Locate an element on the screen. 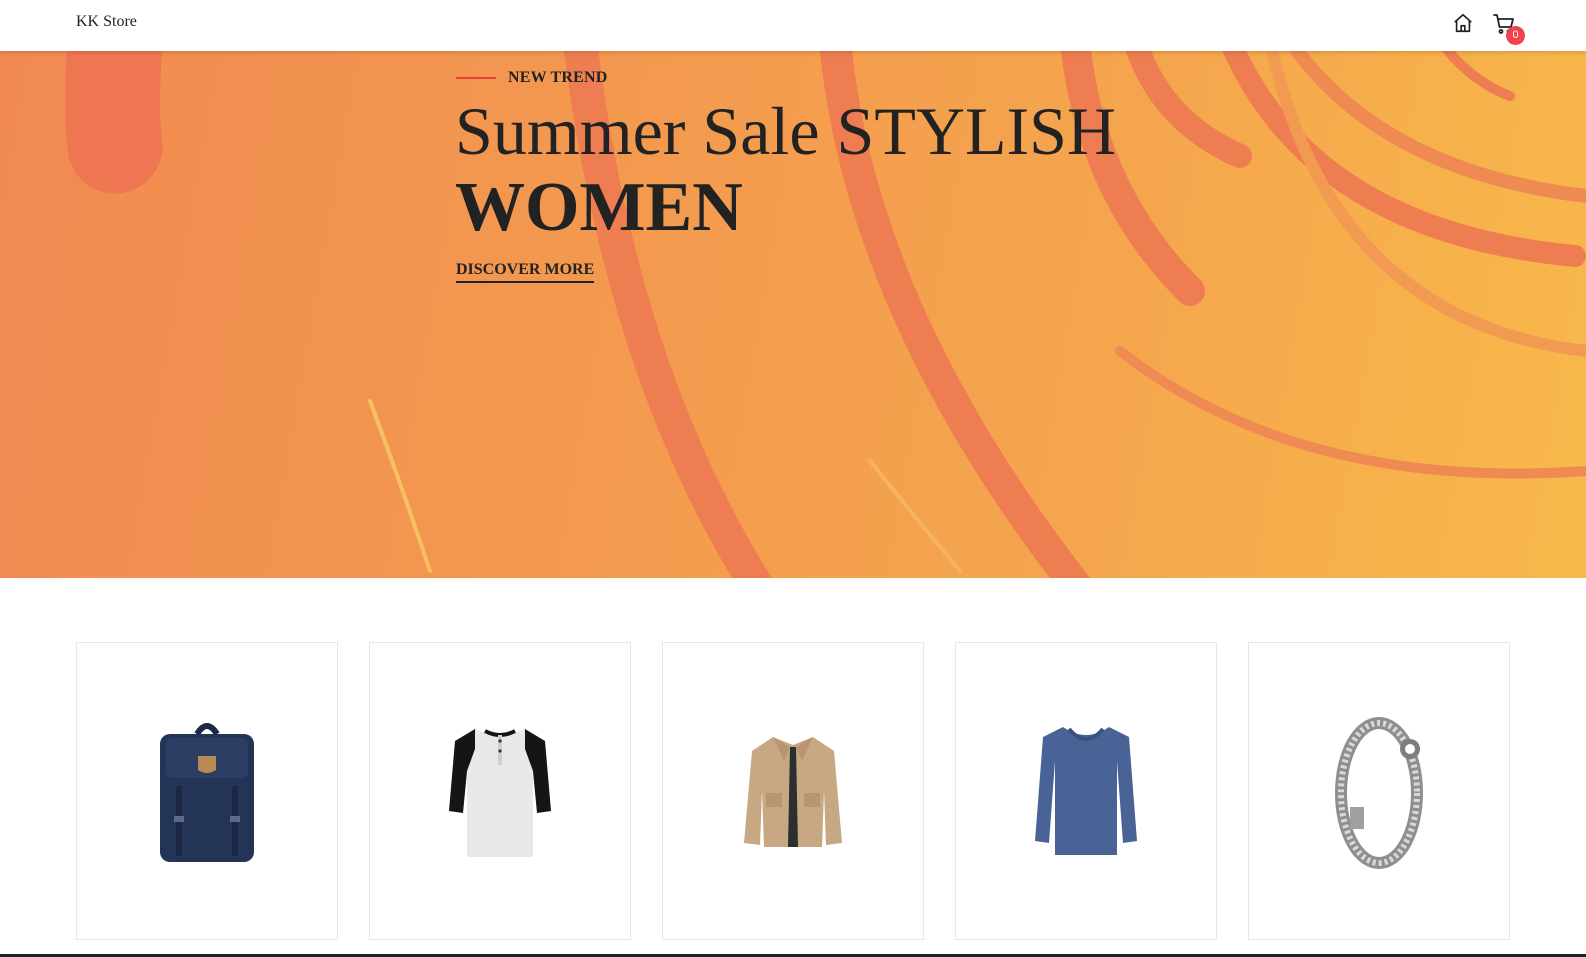 The width and height of the screenshot is (1586, 957). bracelet-image is located at coordinates (1379, 793).